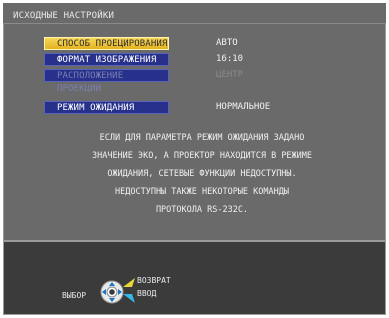 The width and height of the screenshot is (389, 318). Describe the element at coordinates (154, 280) in the screenshot. I see `return-label: ВОЗВРАТ` at that location.